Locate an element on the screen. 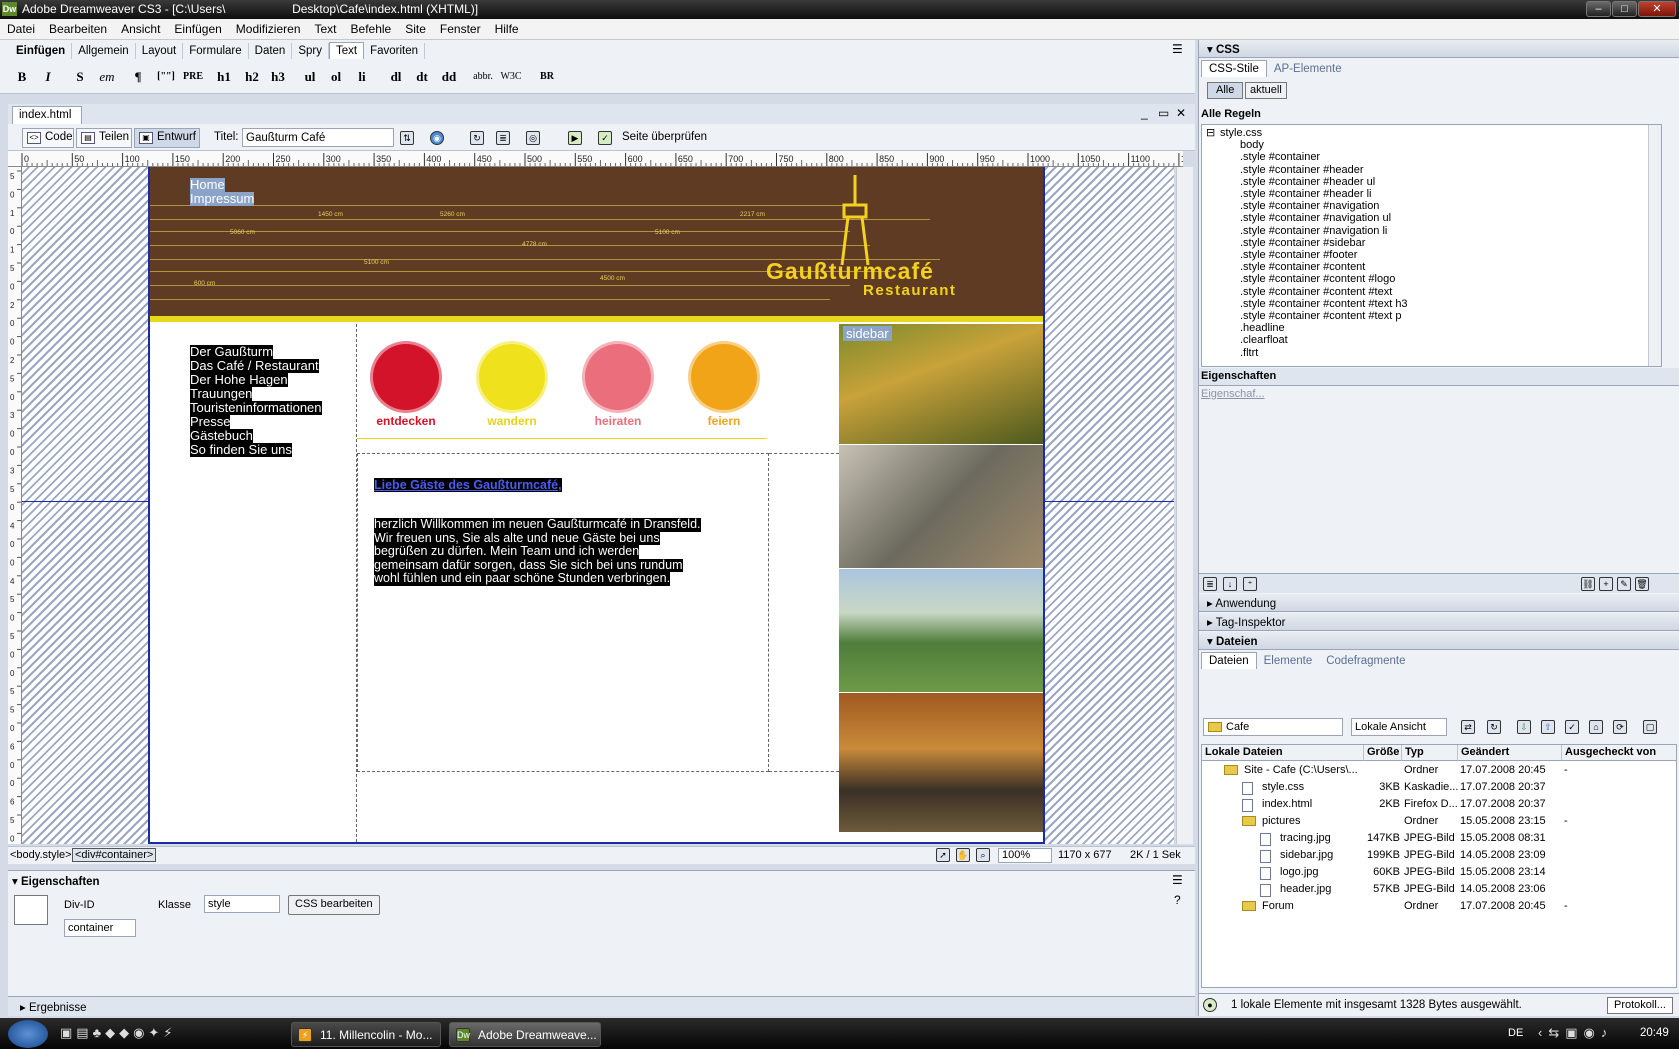 This screenshot has height=1049, width=1679. hand-tool-icon: ✋ is located at coordinates (963, 855).